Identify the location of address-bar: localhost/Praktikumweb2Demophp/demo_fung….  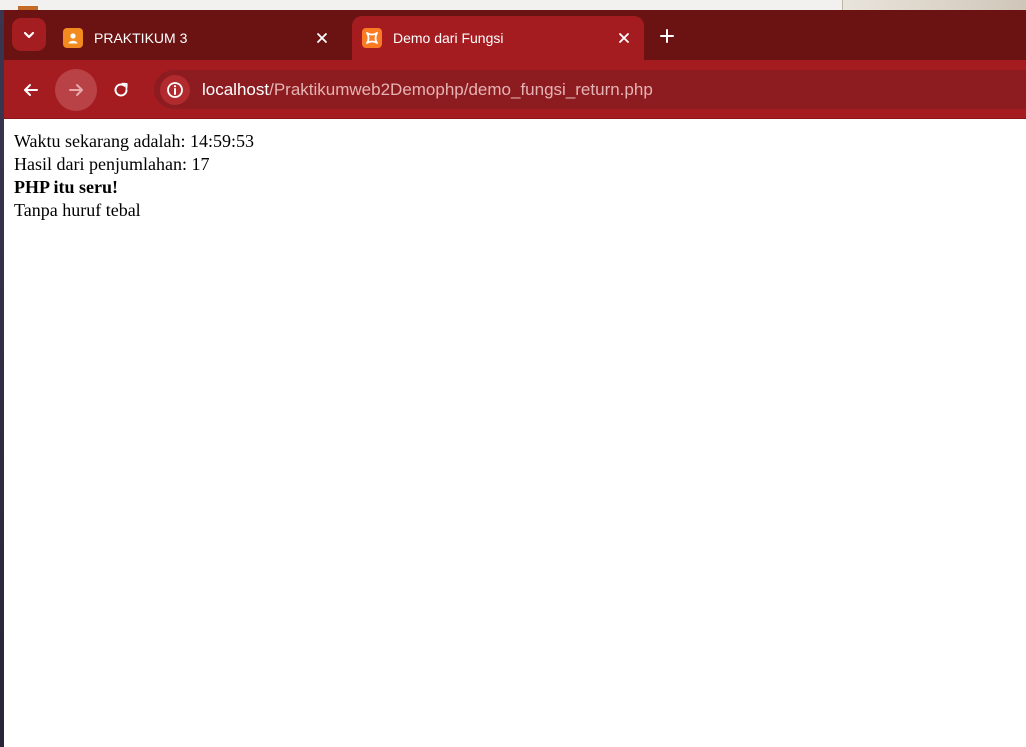
(590, 89).